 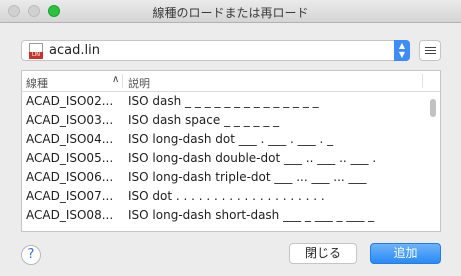 I want to click on title-bar: 線種のロードまたは再ロード, so click(x=230, y=11).